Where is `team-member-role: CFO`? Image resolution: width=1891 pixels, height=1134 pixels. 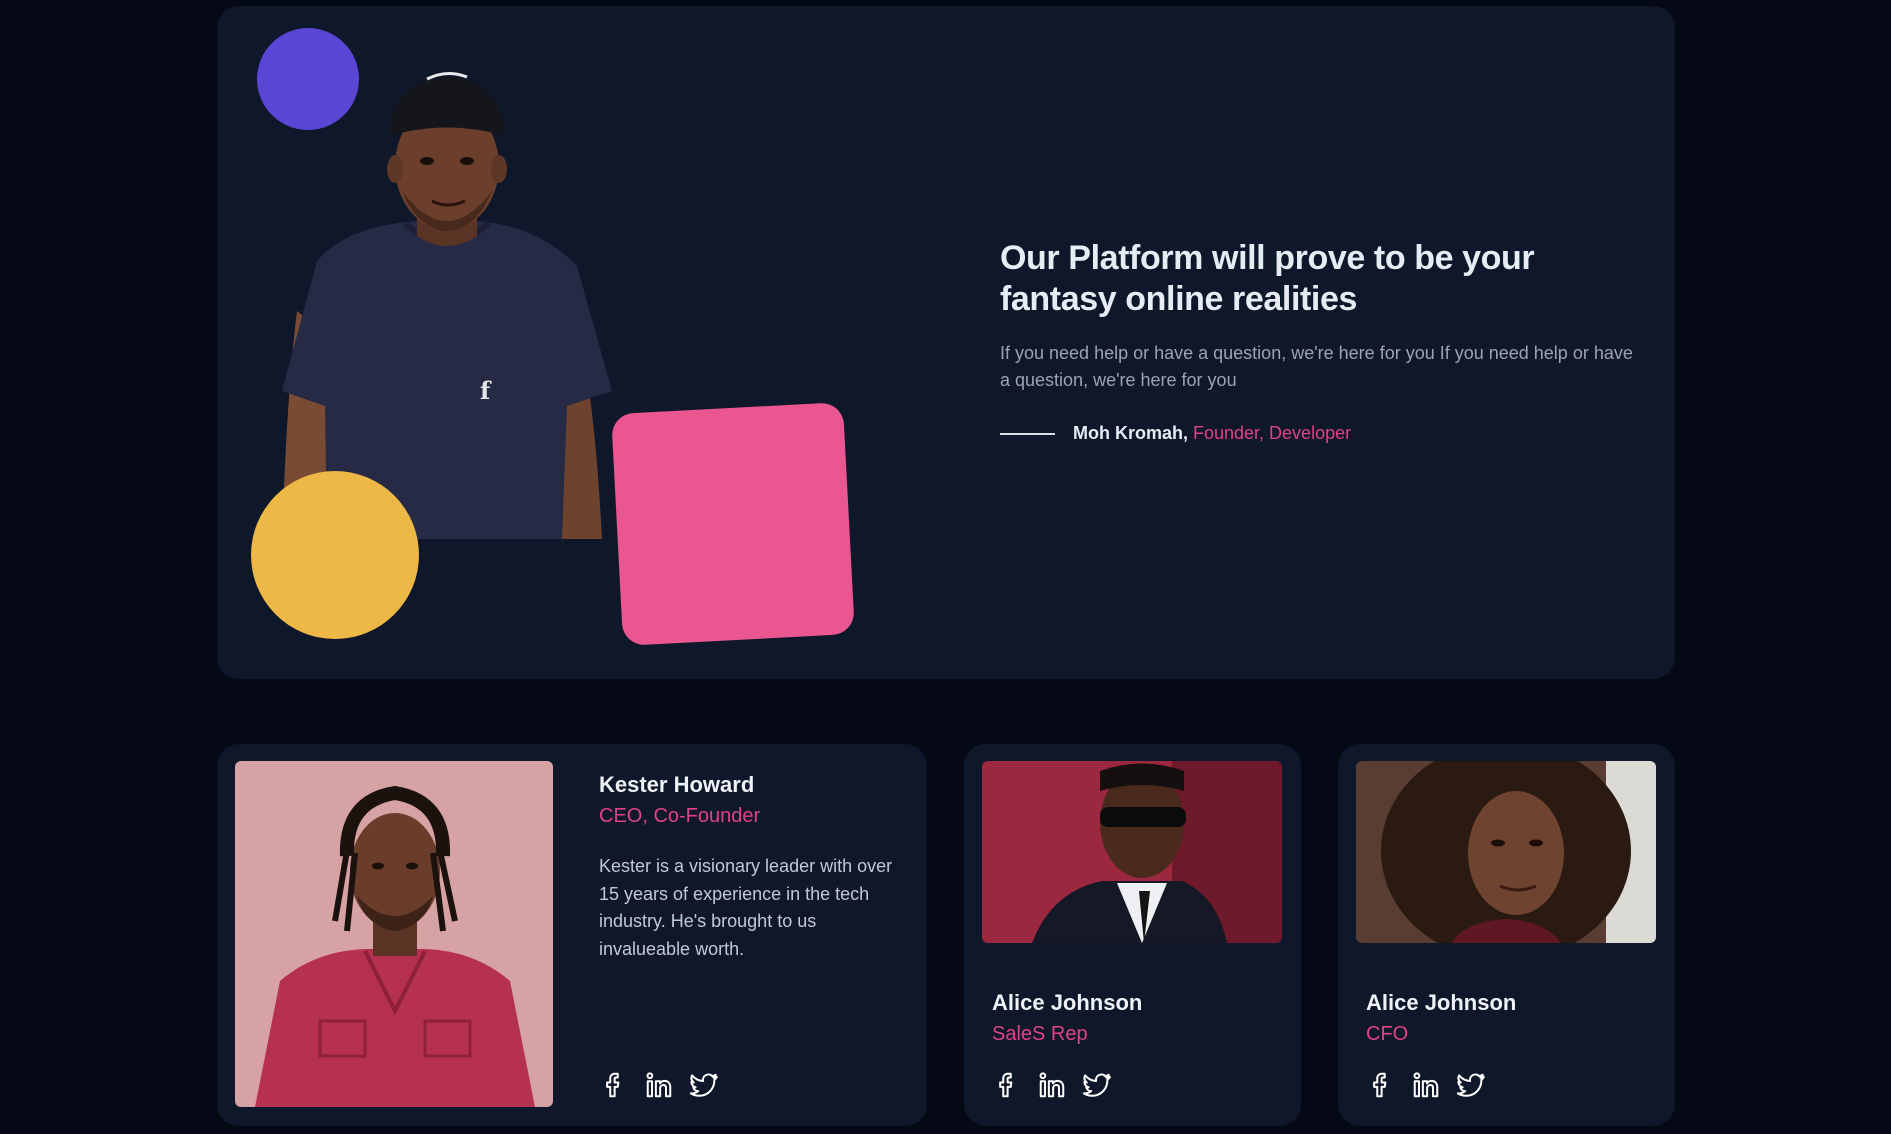
team-member-role: CFO is located at coordinates (1387, 1034).